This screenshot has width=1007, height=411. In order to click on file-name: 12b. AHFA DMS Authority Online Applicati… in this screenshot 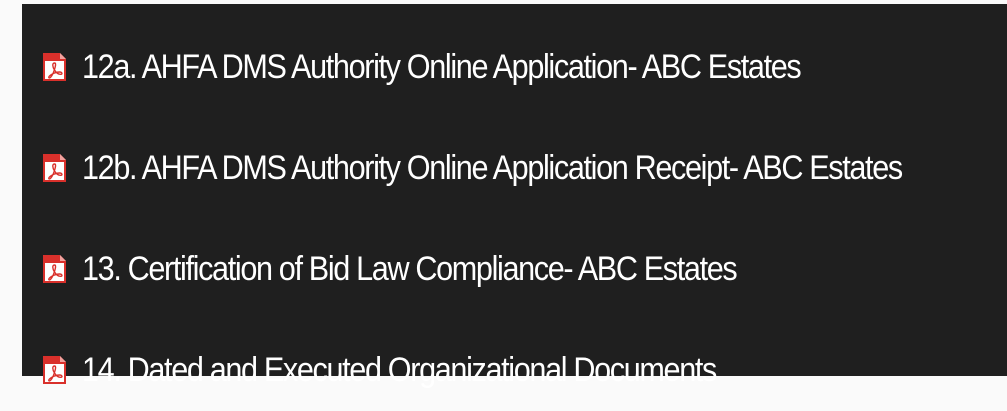, I will do `click(492, 167)`.